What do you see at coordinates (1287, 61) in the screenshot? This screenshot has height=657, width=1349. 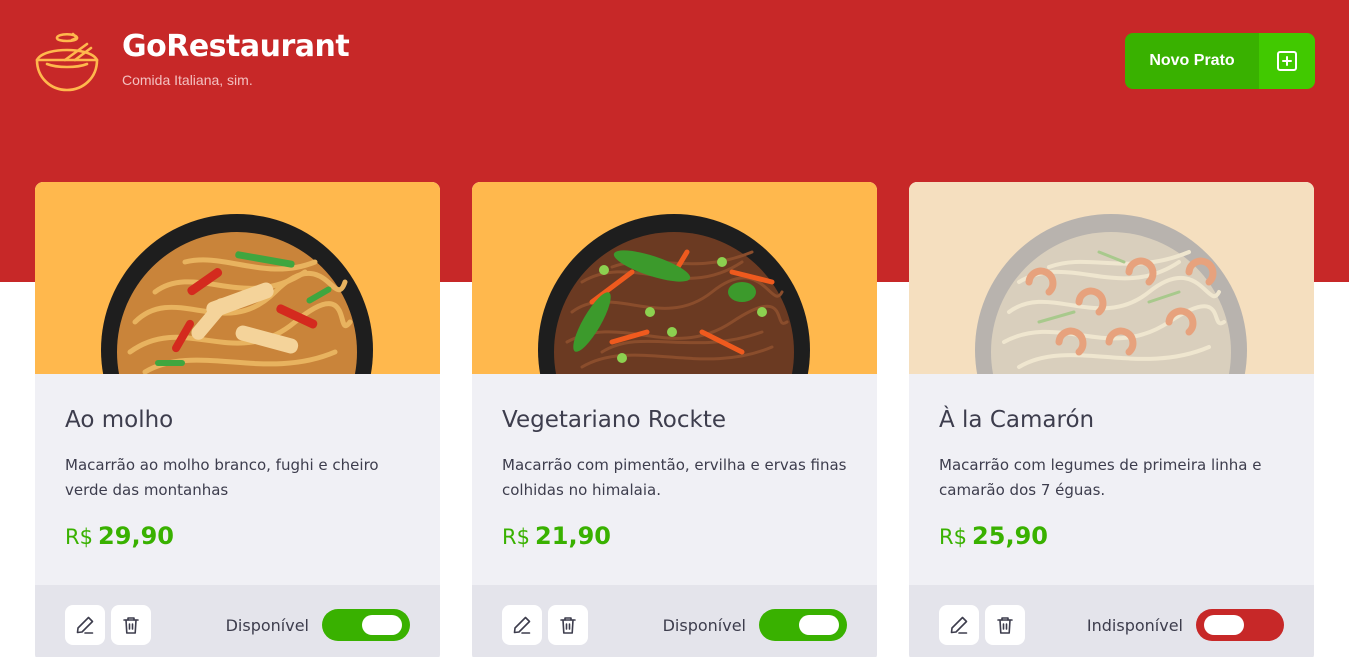 I see `plus-square-icon` at bounding box center [1287, 61].